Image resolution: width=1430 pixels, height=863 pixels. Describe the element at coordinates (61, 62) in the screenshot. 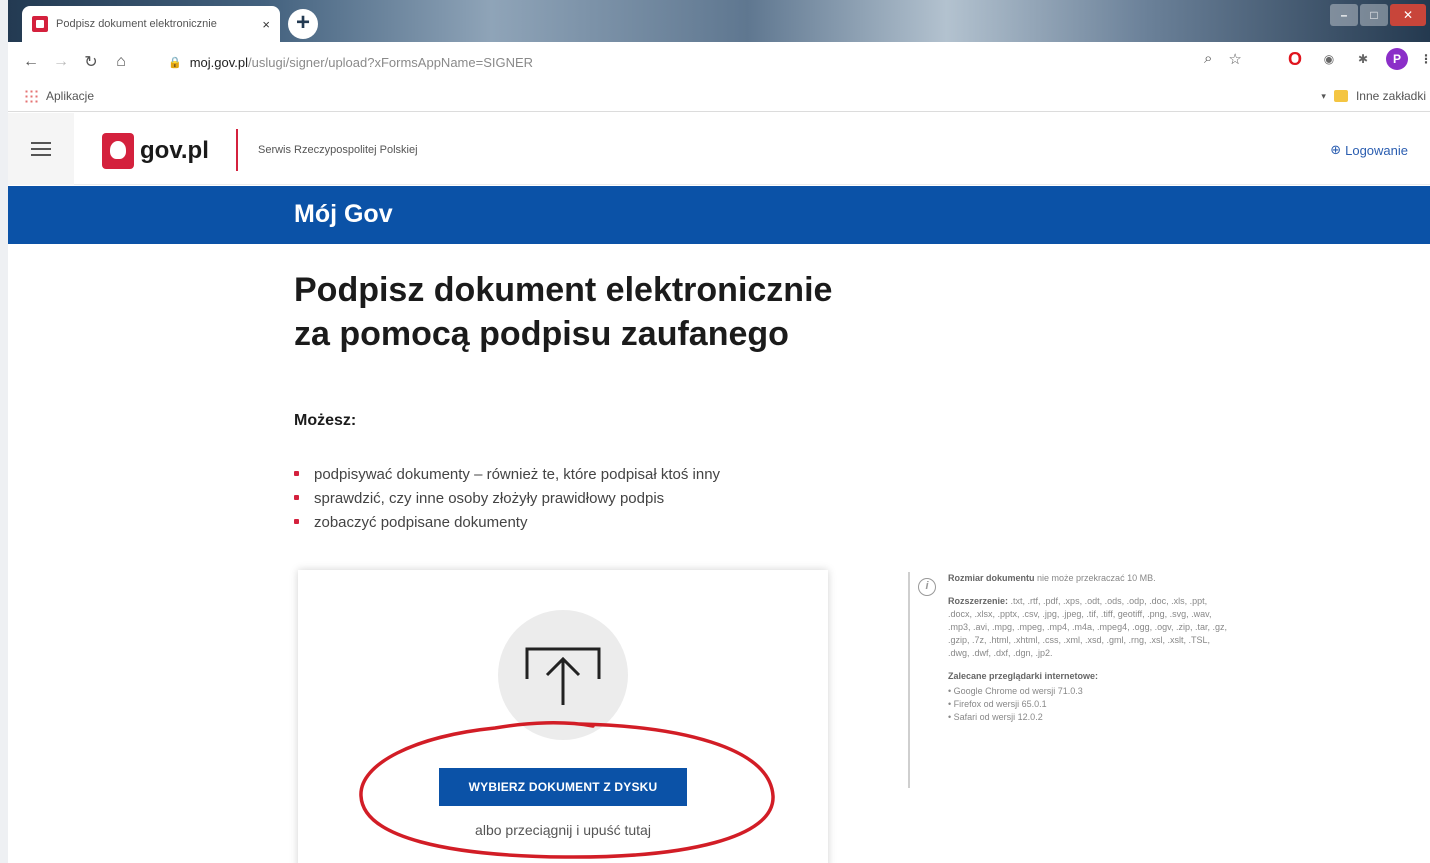

I see `forward-icon: →` at that location.